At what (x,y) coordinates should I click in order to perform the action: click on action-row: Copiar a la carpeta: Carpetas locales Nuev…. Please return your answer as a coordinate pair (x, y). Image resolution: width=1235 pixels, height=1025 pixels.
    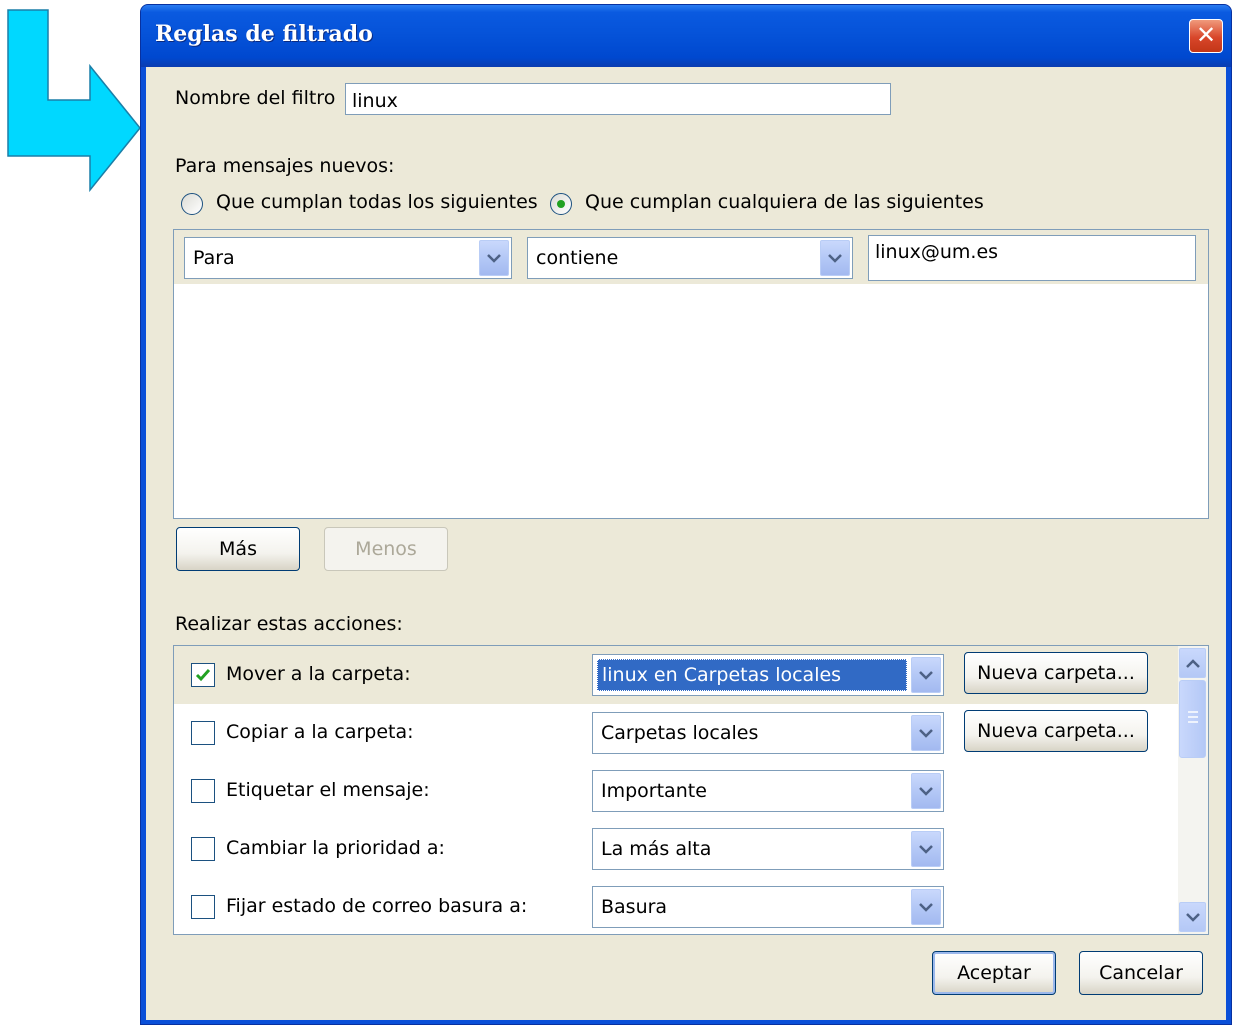
    Looking at the image, I should click on (676, 733).